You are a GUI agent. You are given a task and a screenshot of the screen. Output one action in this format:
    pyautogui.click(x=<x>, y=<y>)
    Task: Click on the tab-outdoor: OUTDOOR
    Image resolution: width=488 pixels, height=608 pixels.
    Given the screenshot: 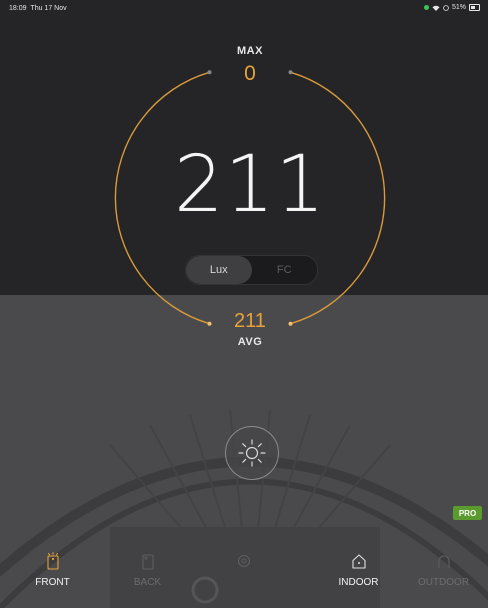 What is the action you would take?
    pyautogui.click(x=441, y=578)
    